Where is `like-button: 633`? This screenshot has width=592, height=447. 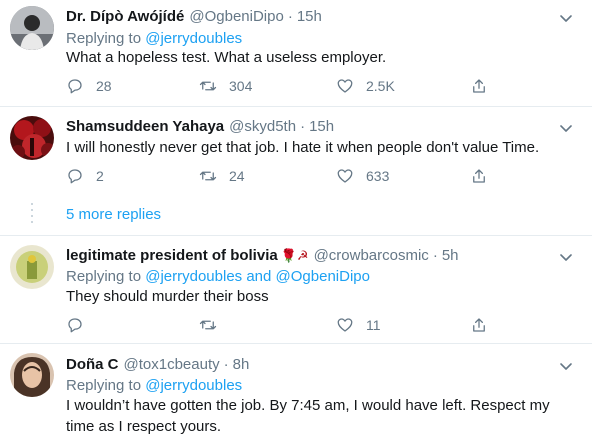
like-button: 633 is located at coordinates (362, 176).